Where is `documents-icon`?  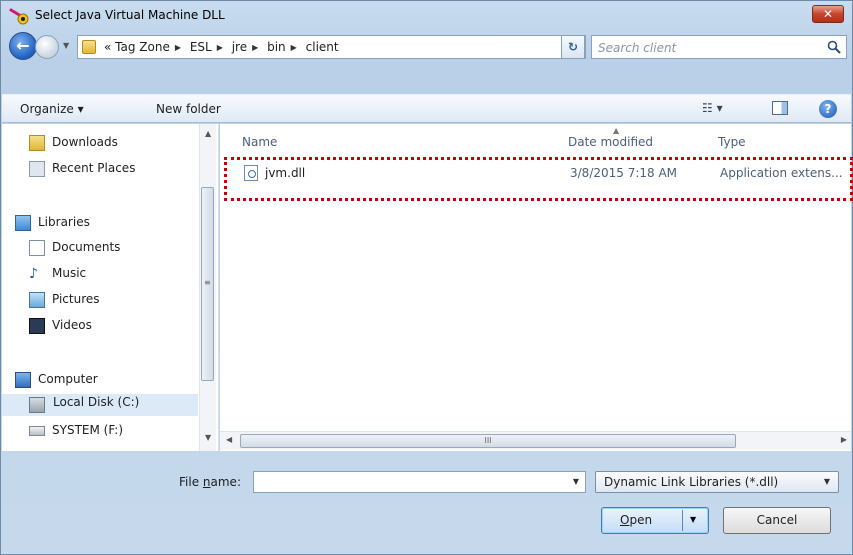
documents-icon is located at coordinates (37, 248).